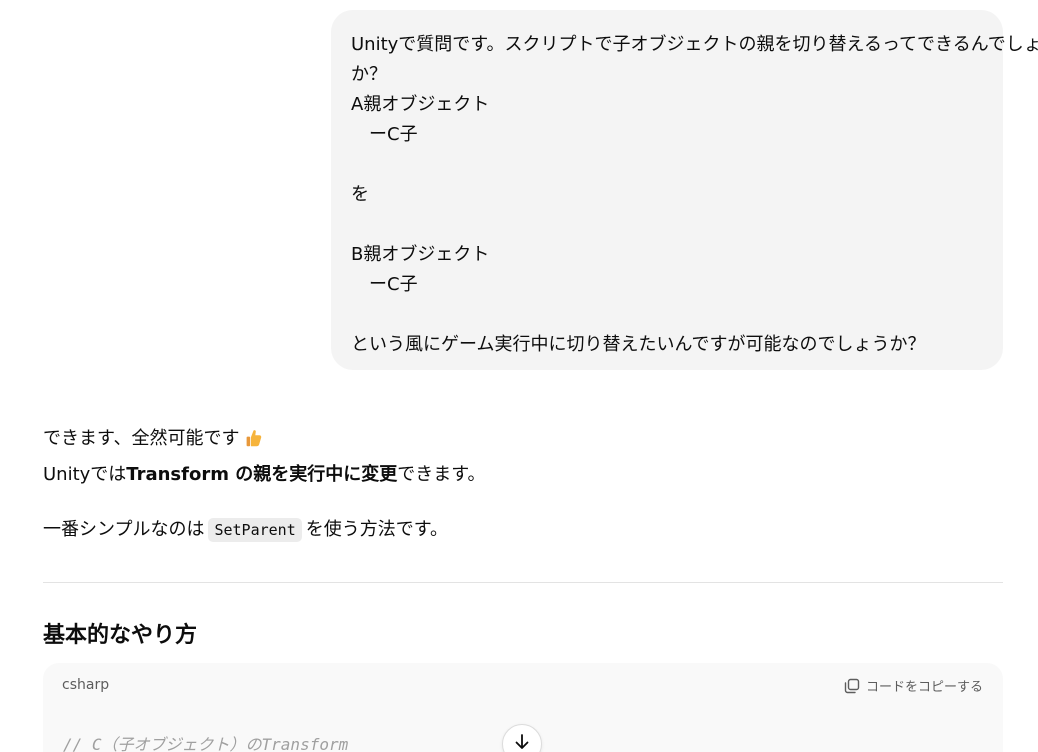 This screenshot has width=1038, height=752. I want to click on copy-icon, so click(852, 686).